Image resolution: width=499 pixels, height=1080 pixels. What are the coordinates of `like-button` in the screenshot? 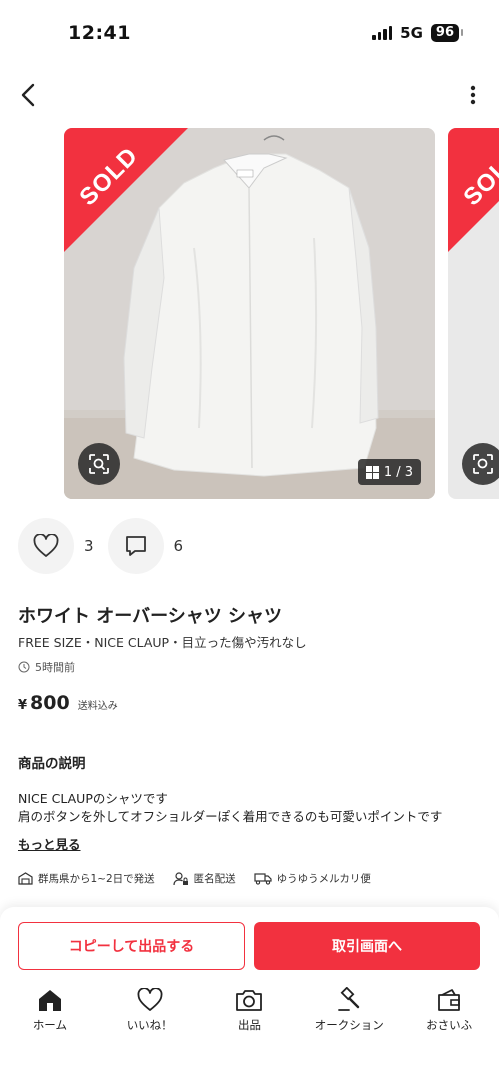 It's located at (46, 546).